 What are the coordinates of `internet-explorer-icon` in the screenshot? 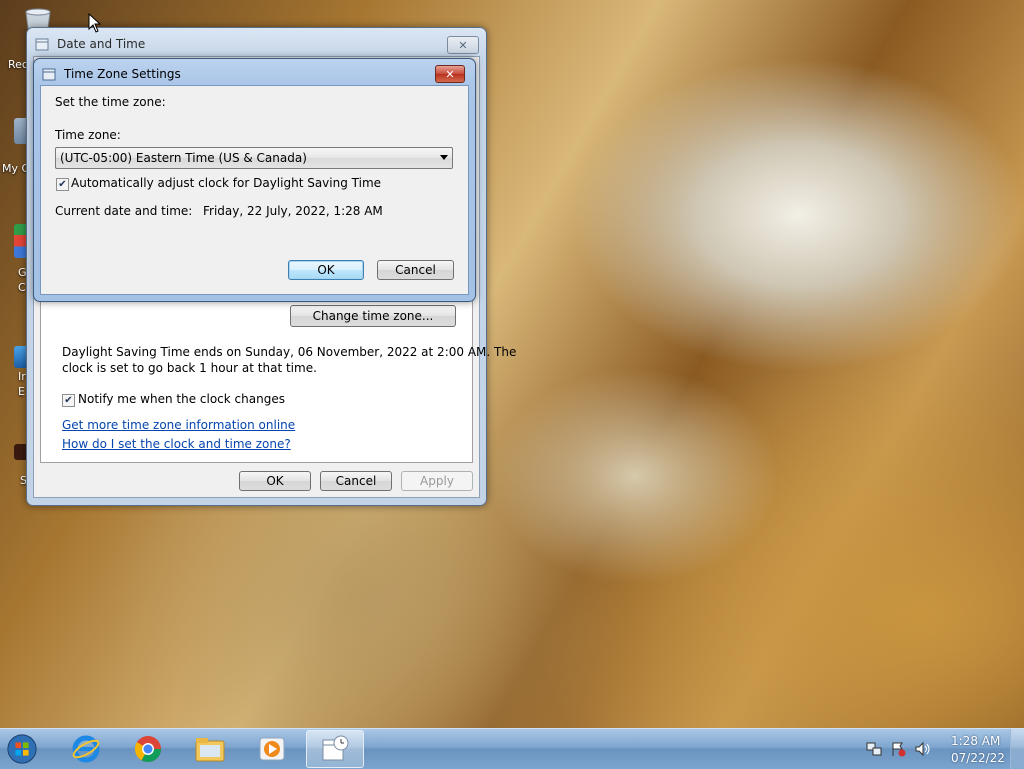 It's located at (86, 749).